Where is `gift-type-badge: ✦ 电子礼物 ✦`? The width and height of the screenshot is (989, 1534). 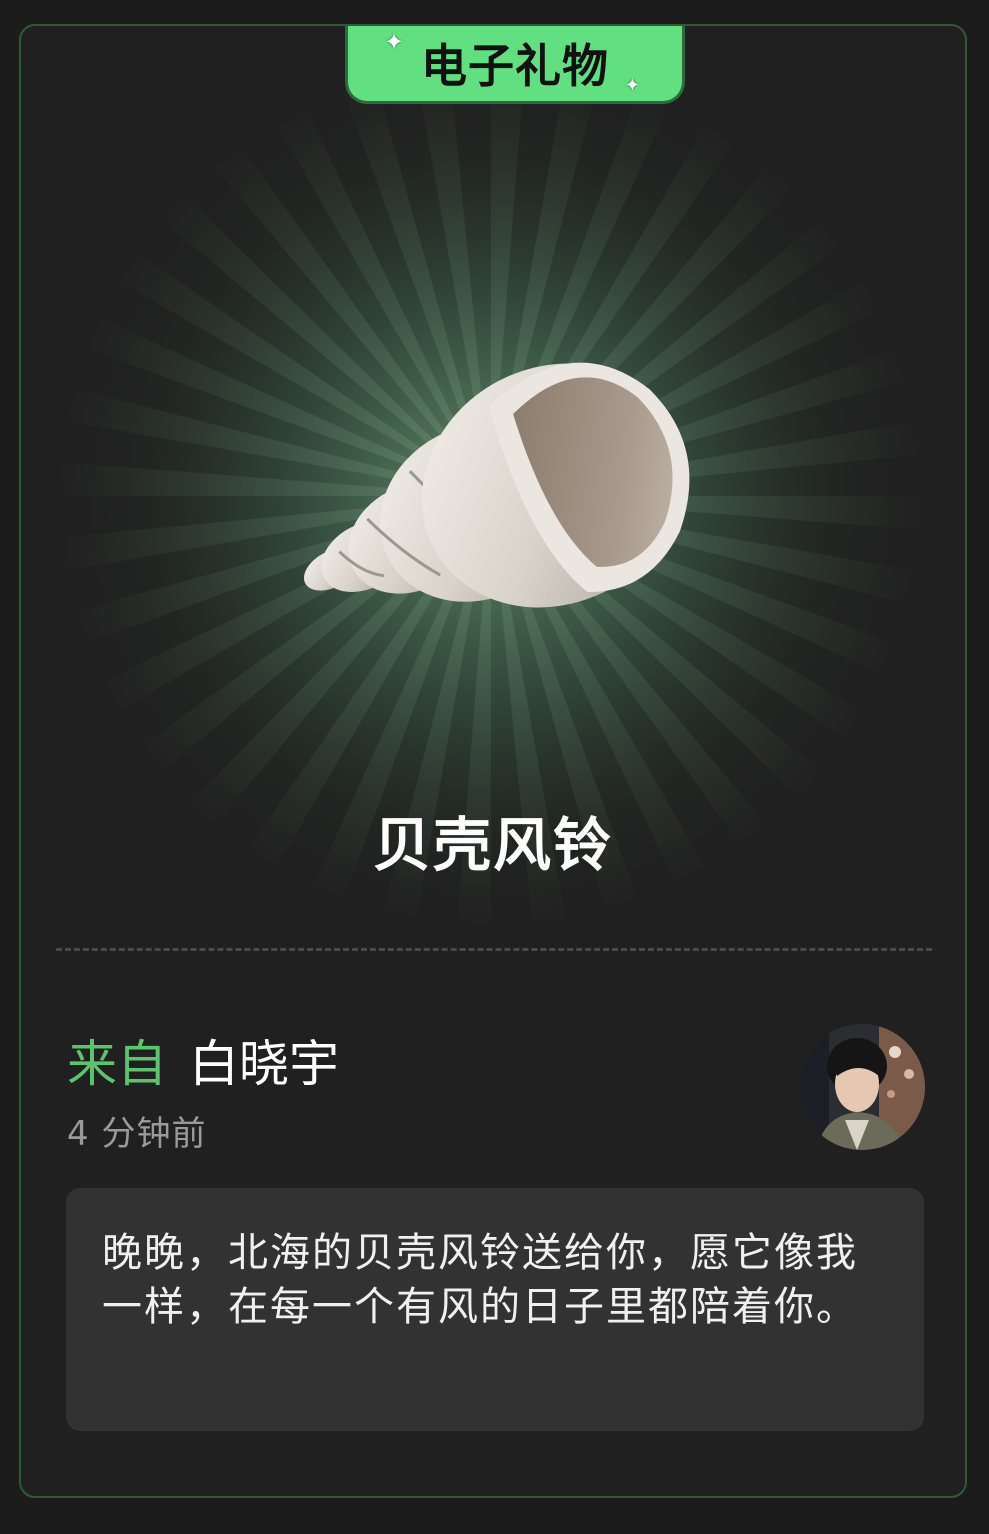 gift-type-badge: ✦ 电子礼物 ✦ is located at coordinates (515, 65).